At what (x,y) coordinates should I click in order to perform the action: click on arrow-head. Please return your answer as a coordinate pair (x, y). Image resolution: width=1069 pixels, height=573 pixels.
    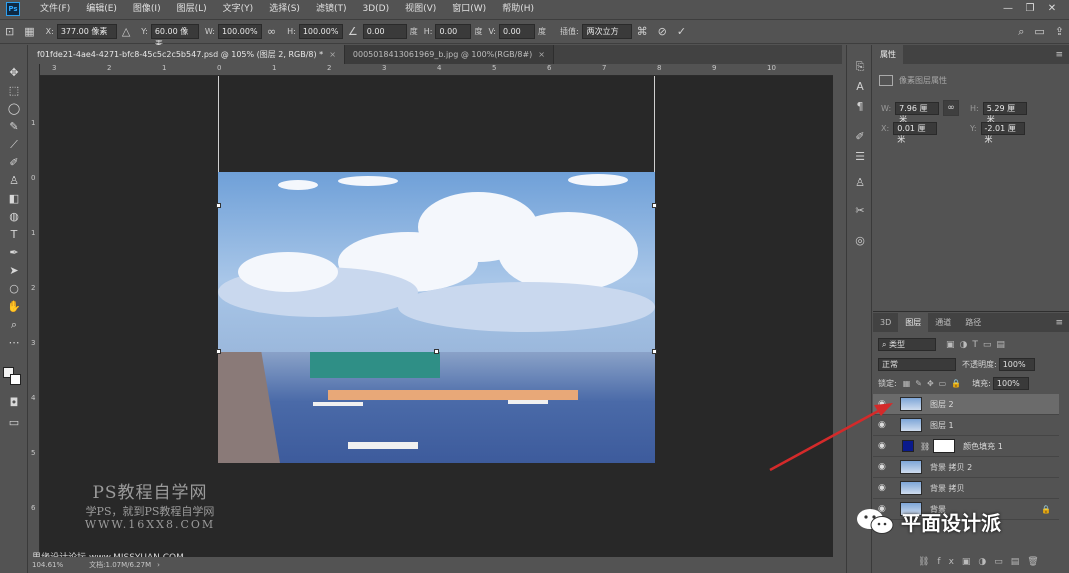
    Looking at the image, I should click on (883, 409).